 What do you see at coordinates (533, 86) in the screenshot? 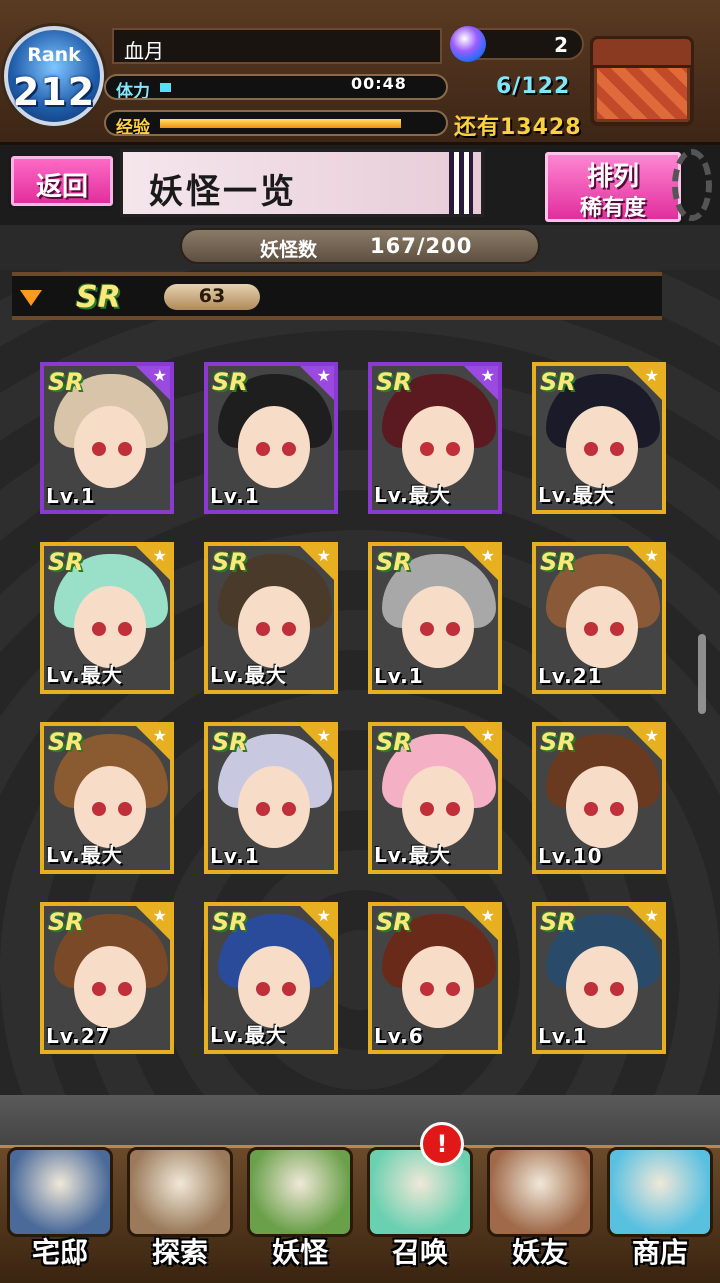
I see `box-count: 6/122` at bounding box center [533, 86].